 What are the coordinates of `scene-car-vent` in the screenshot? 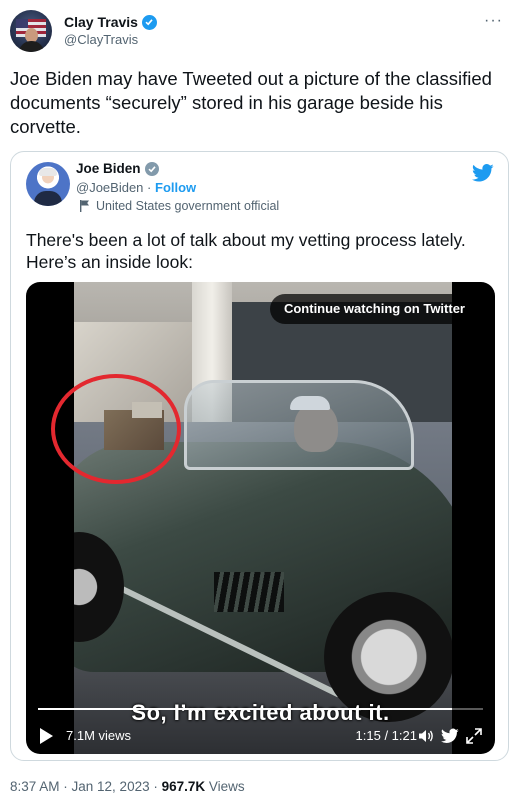 It's located at (249, 592).